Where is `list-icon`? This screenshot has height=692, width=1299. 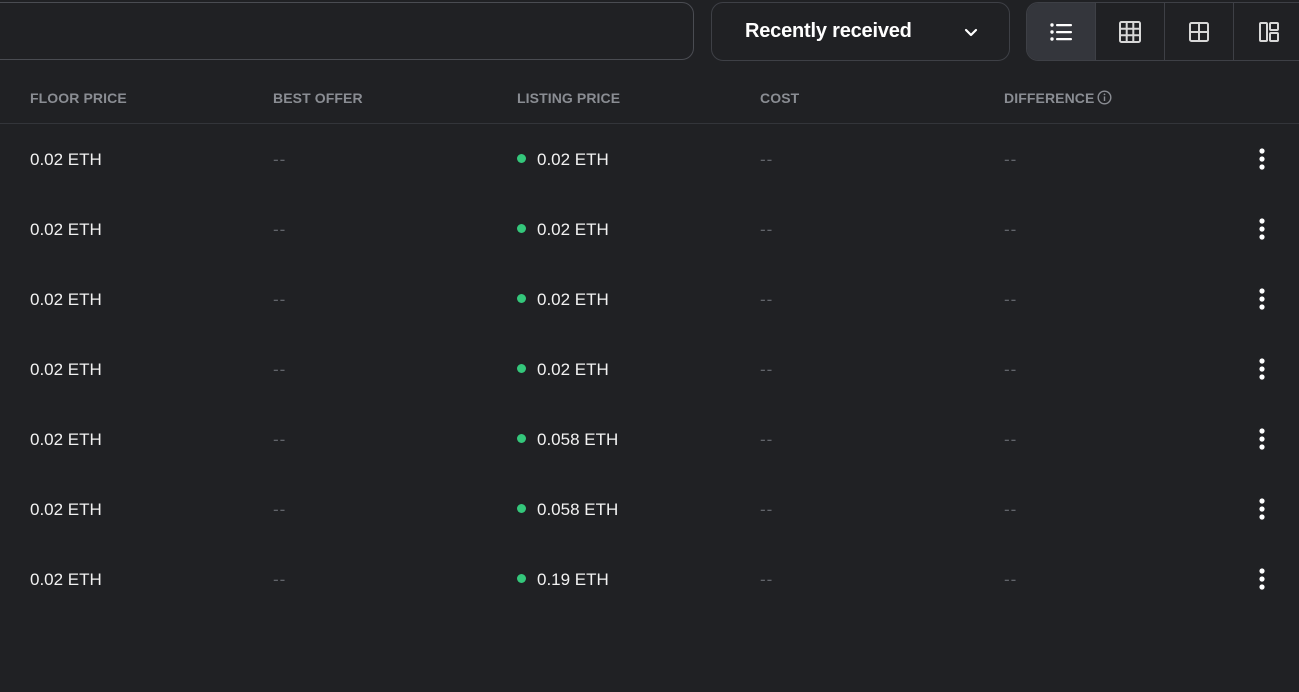
list-icon is located at coordinates (1061, 31).